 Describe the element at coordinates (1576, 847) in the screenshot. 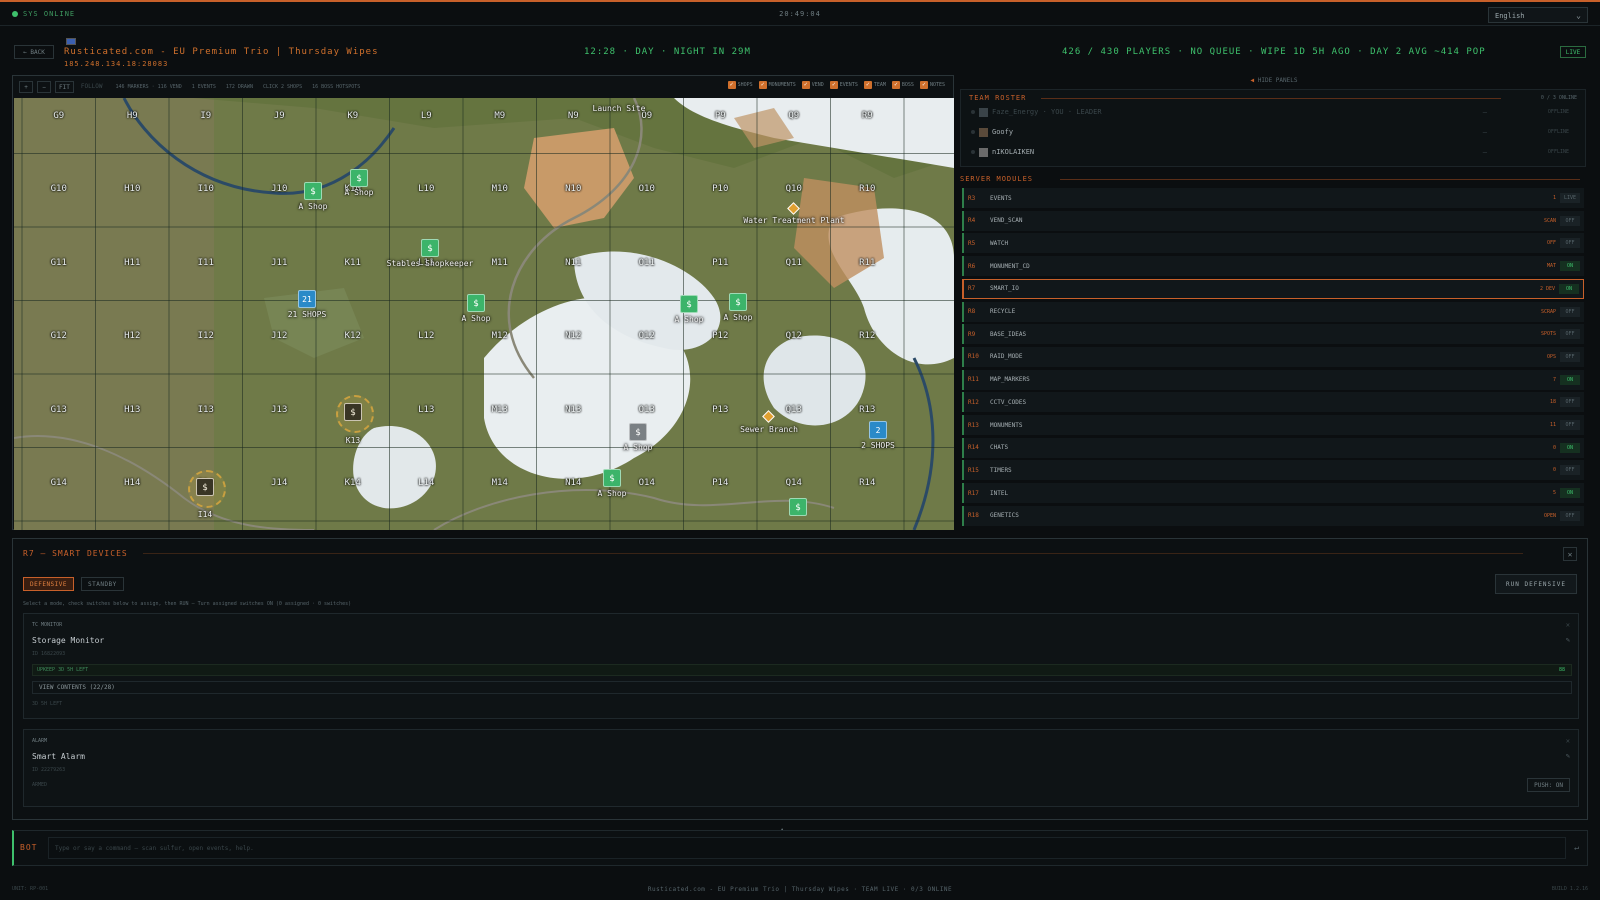

I see `send-icon: ↵` at that location.